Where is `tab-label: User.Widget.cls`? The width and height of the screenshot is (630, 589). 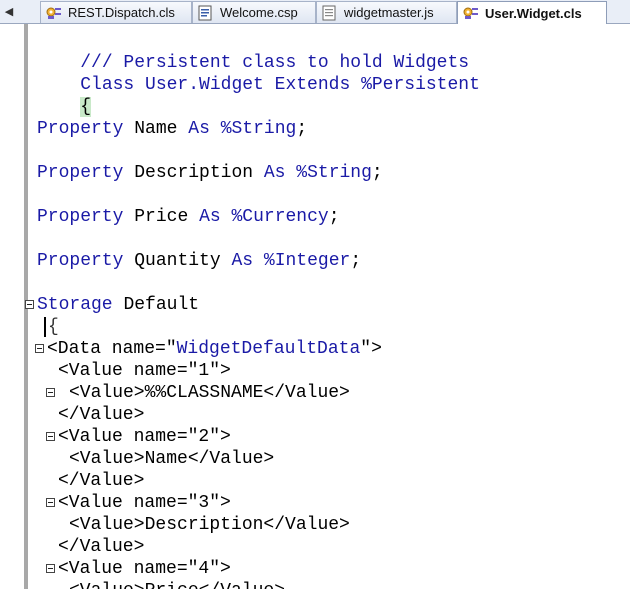
tab-label: User.Widget.cls is located at coordinates (533, 13).